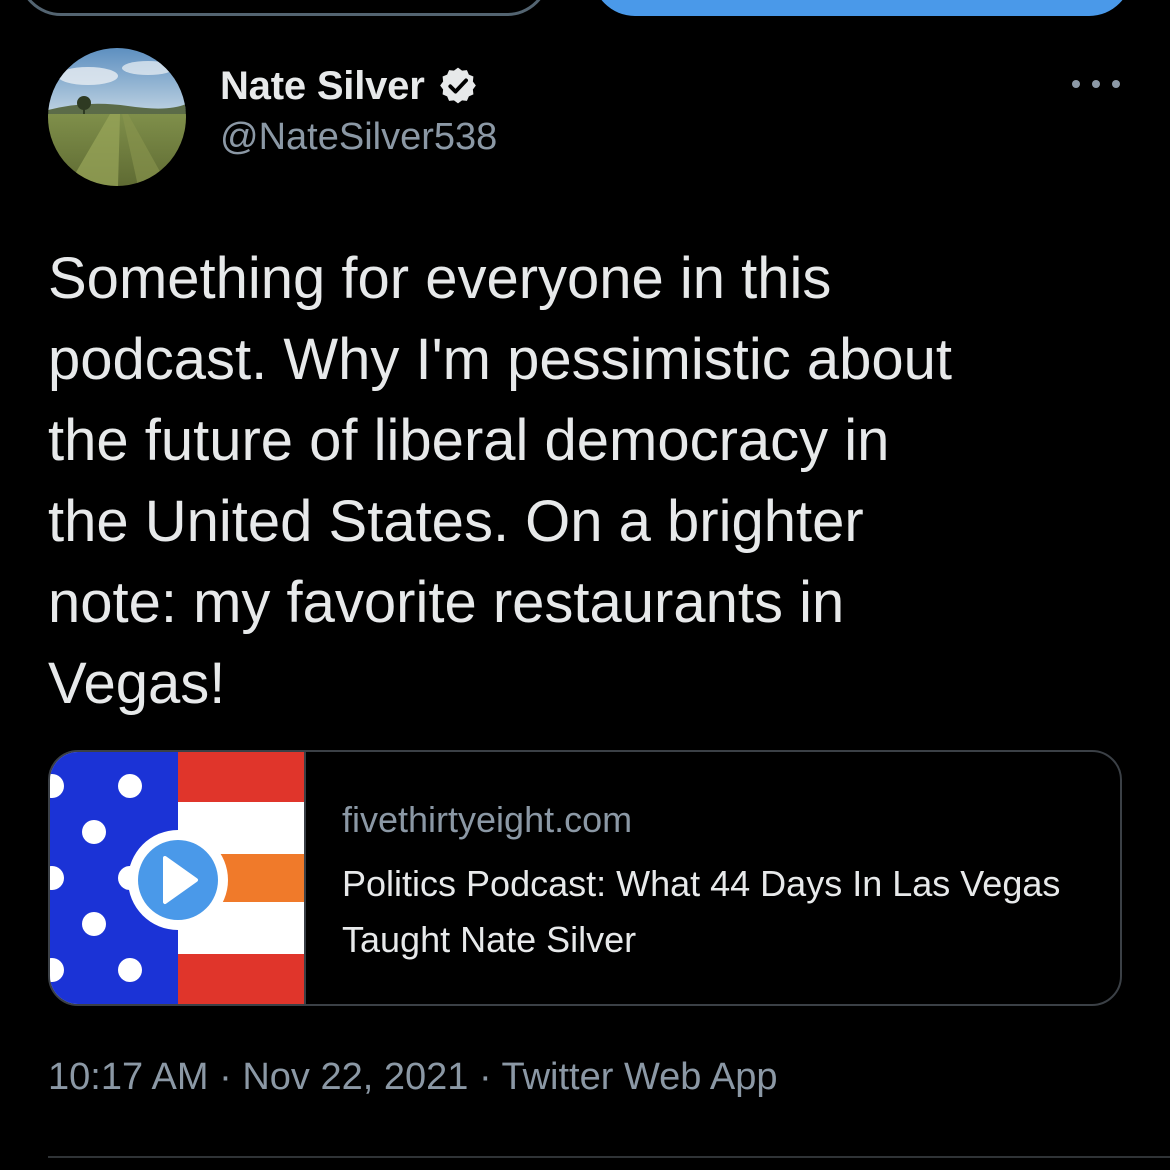  Describe the element at coordinates (355, 1077) in the screenshot. I see `tweet-date: Nov 22, 2021` at that location.